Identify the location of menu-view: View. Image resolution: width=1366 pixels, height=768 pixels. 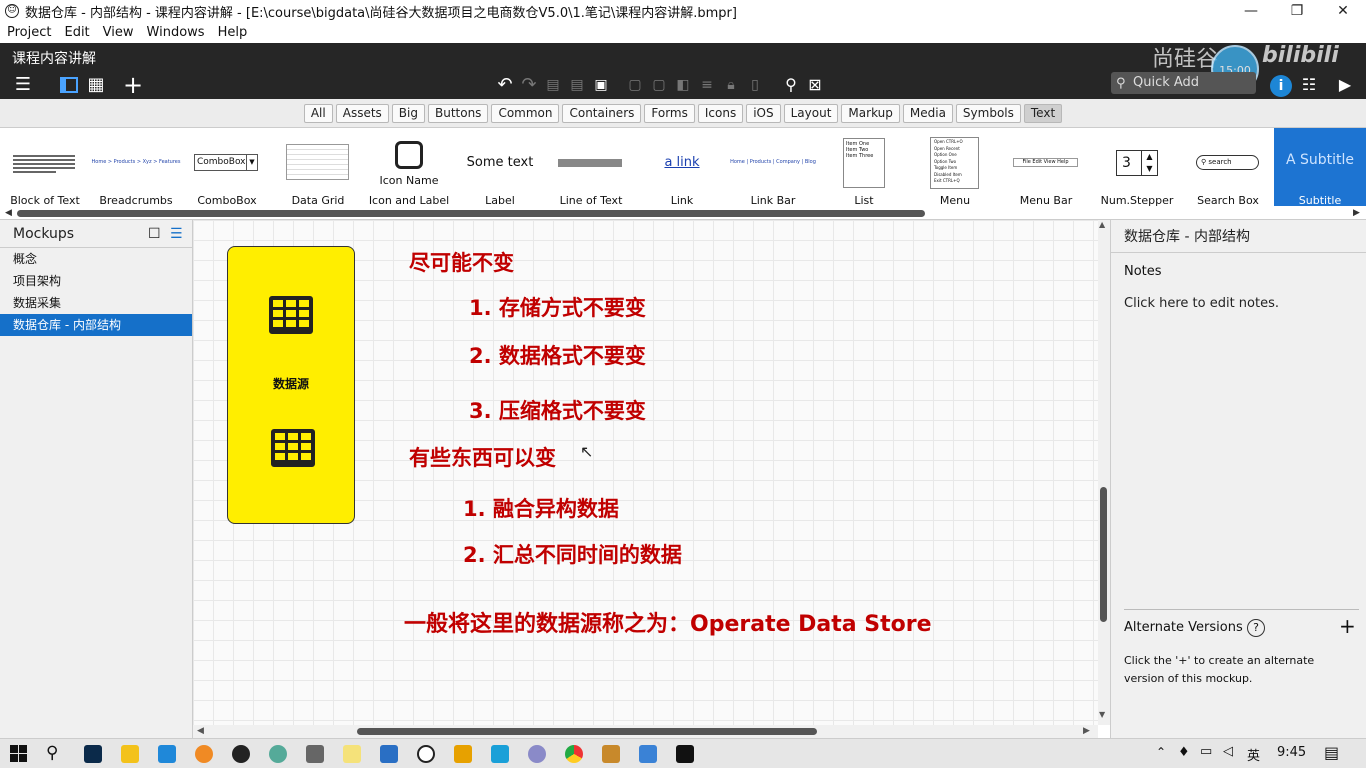
(118, 32).